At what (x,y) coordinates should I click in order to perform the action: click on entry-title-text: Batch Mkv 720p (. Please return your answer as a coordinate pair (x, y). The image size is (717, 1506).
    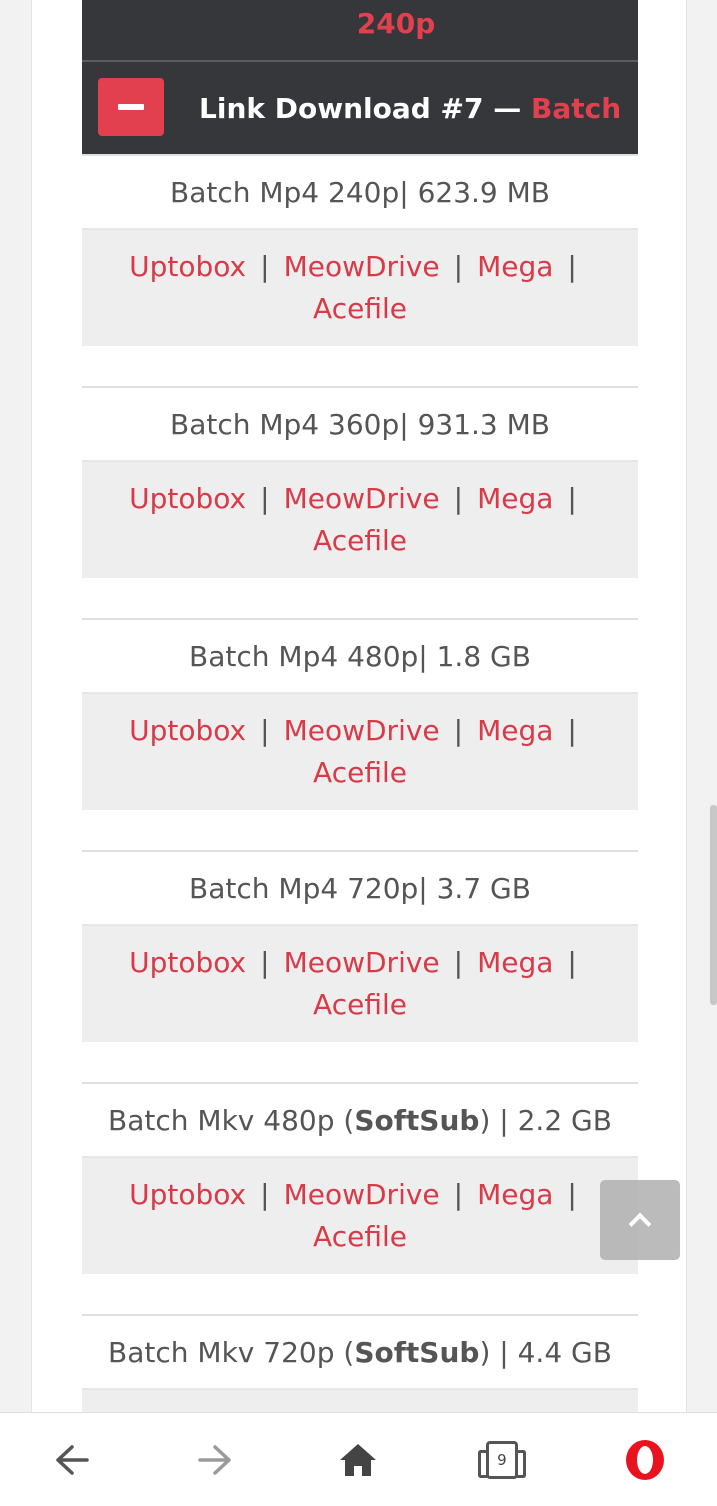
    Looking at the image, I should click on (231, 1352).